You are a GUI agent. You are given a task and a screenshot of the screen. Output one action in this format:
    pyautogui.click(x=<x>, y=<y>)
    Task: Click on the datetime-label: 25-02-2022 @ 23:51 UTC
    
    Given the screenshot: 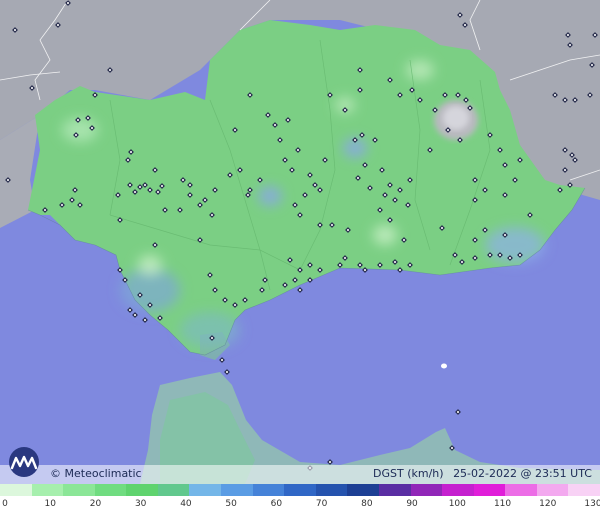 What is the action you would take?
    pyautogui.click(x=522, y=473)
    